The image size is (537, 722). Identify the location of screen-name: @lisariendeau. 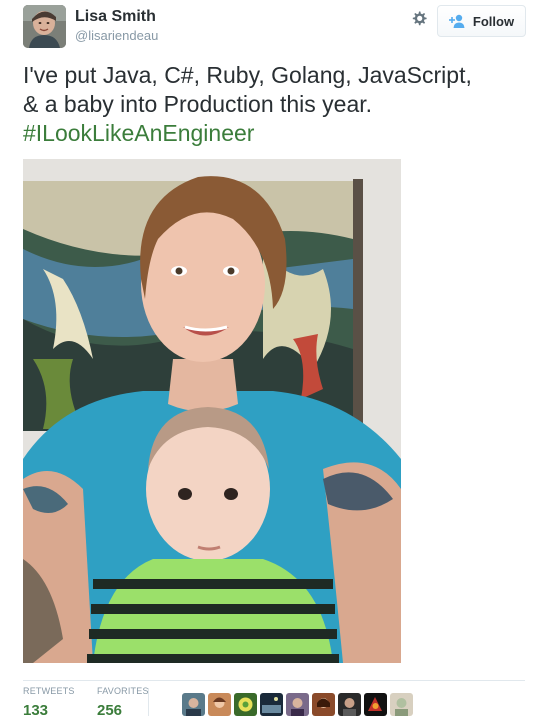
(116, 35).